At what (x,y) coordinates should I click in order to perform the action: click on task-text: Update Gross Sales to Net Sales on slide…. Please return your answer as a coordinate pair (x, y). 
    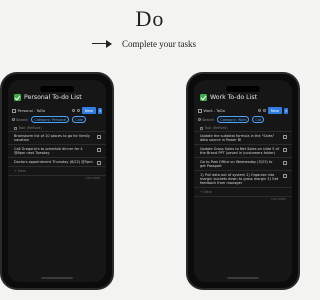
    Looking at the image, I should click on (239, 150).